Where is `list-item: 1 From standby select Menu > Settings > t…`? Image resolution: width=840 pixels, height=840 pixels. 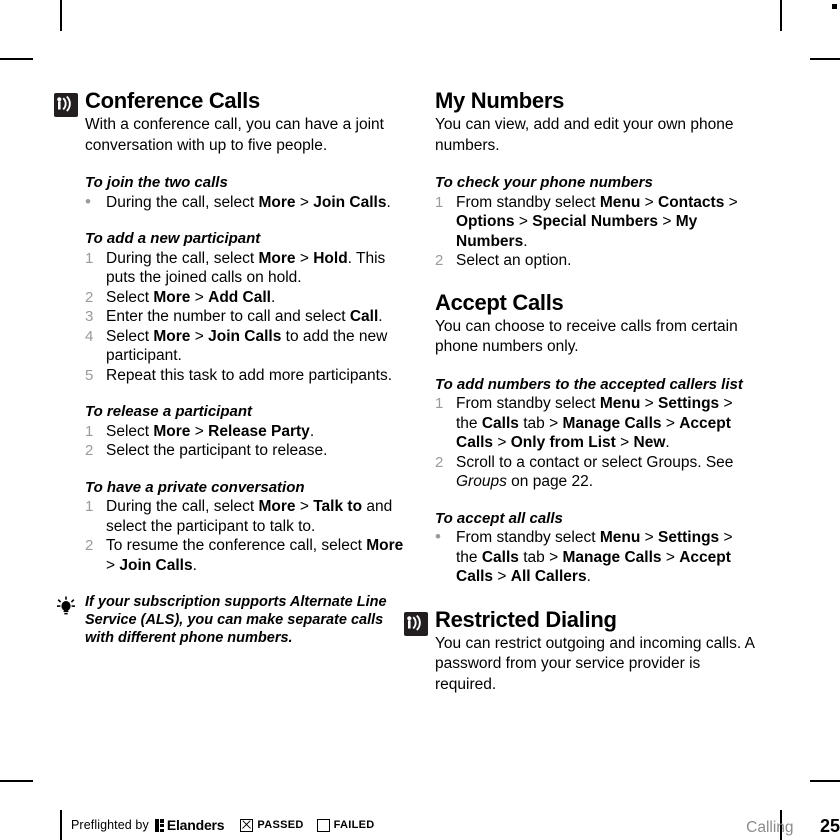
list-item: 1 From standby select Menu > Settings > t… is located at coordinates (595, 423).